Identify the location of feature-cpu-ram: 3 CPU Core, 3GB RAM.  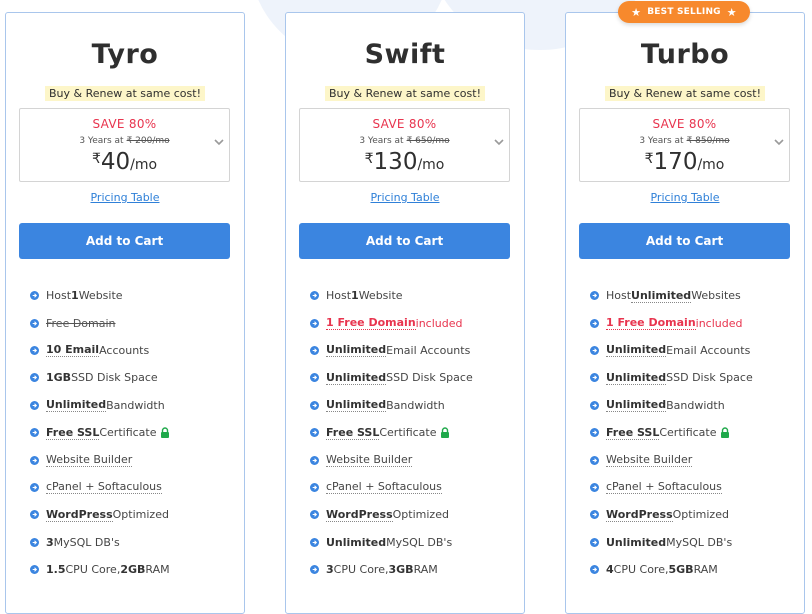
(391, 569).